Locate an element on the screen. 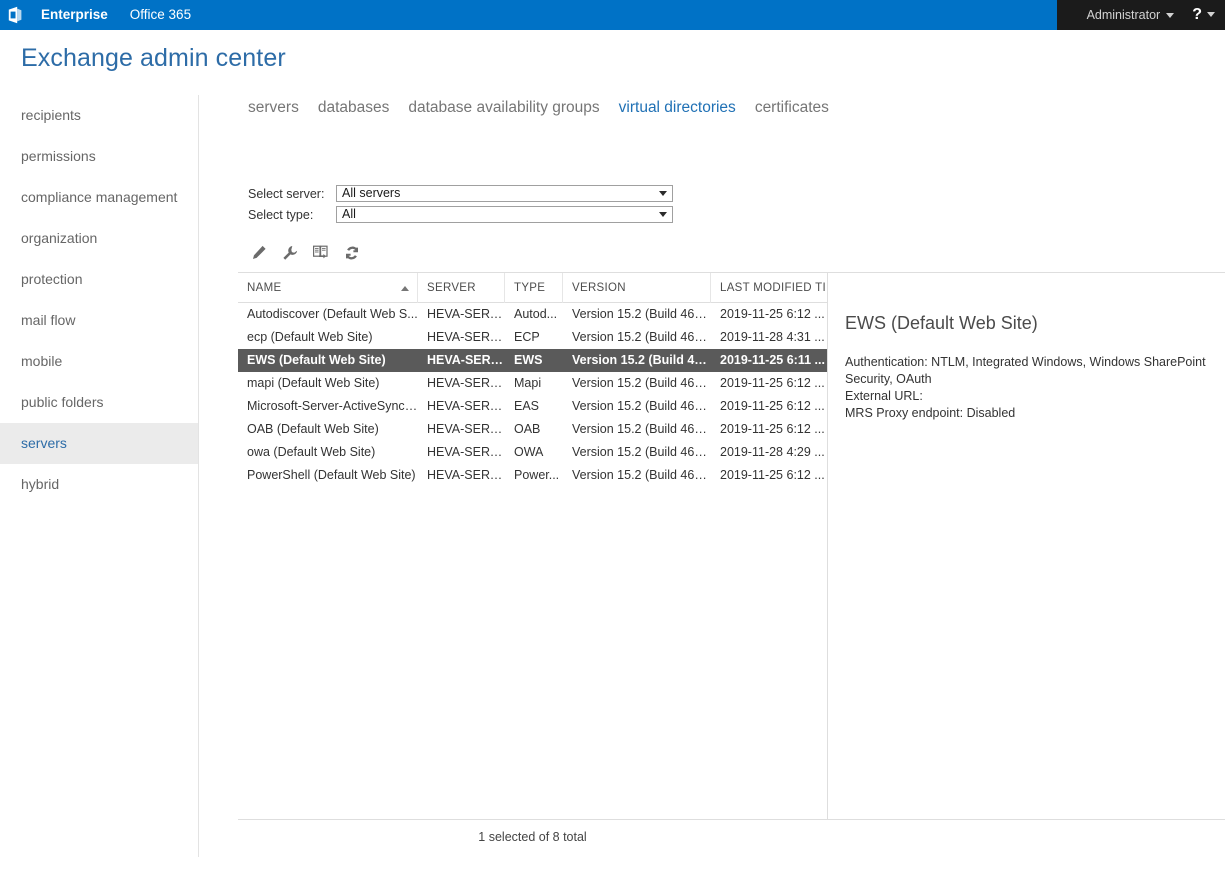 The width and height of the screenshot is (1225, 870). filter-row-server: Select server: All servers is located at coordinates (460, 193).